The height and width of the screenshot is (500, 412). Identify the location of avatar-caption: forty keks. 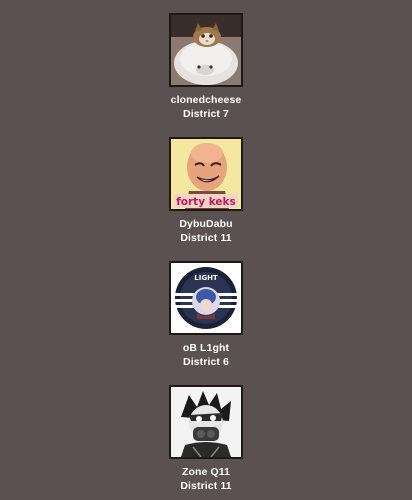
(206, 202).